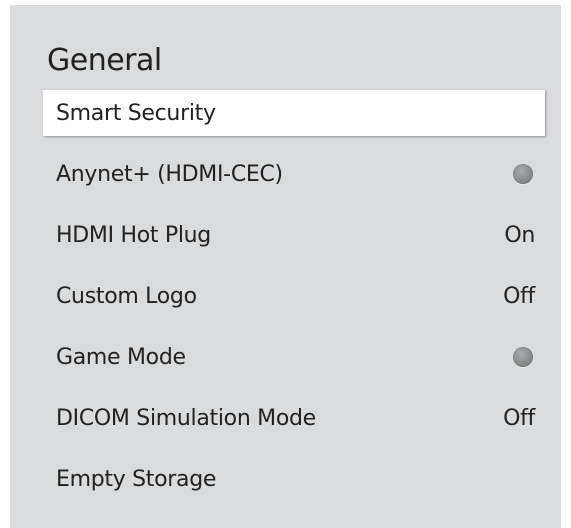 This screenshot has width=571, height=528. I want to click on menu-item-smart-security: Smart Security, so click(294, 113).